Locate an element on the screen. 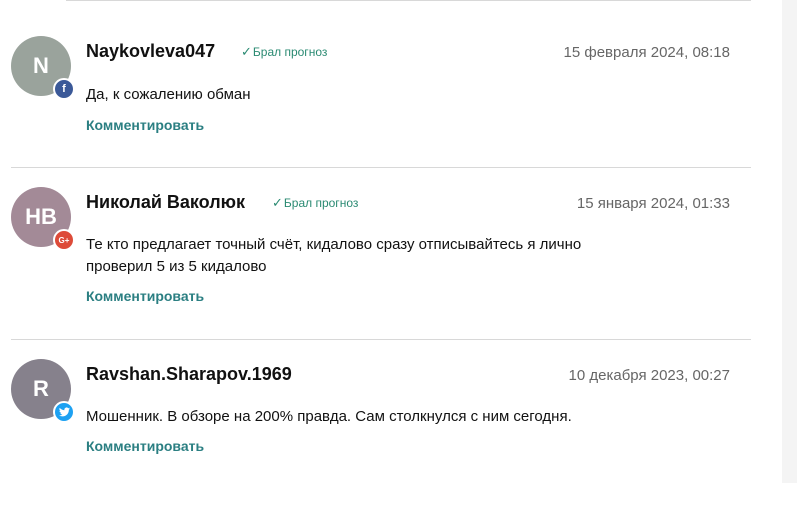 The width and height of the screenshot is (797, 509). avatar-initials: N is located at coordinates (41, 65).